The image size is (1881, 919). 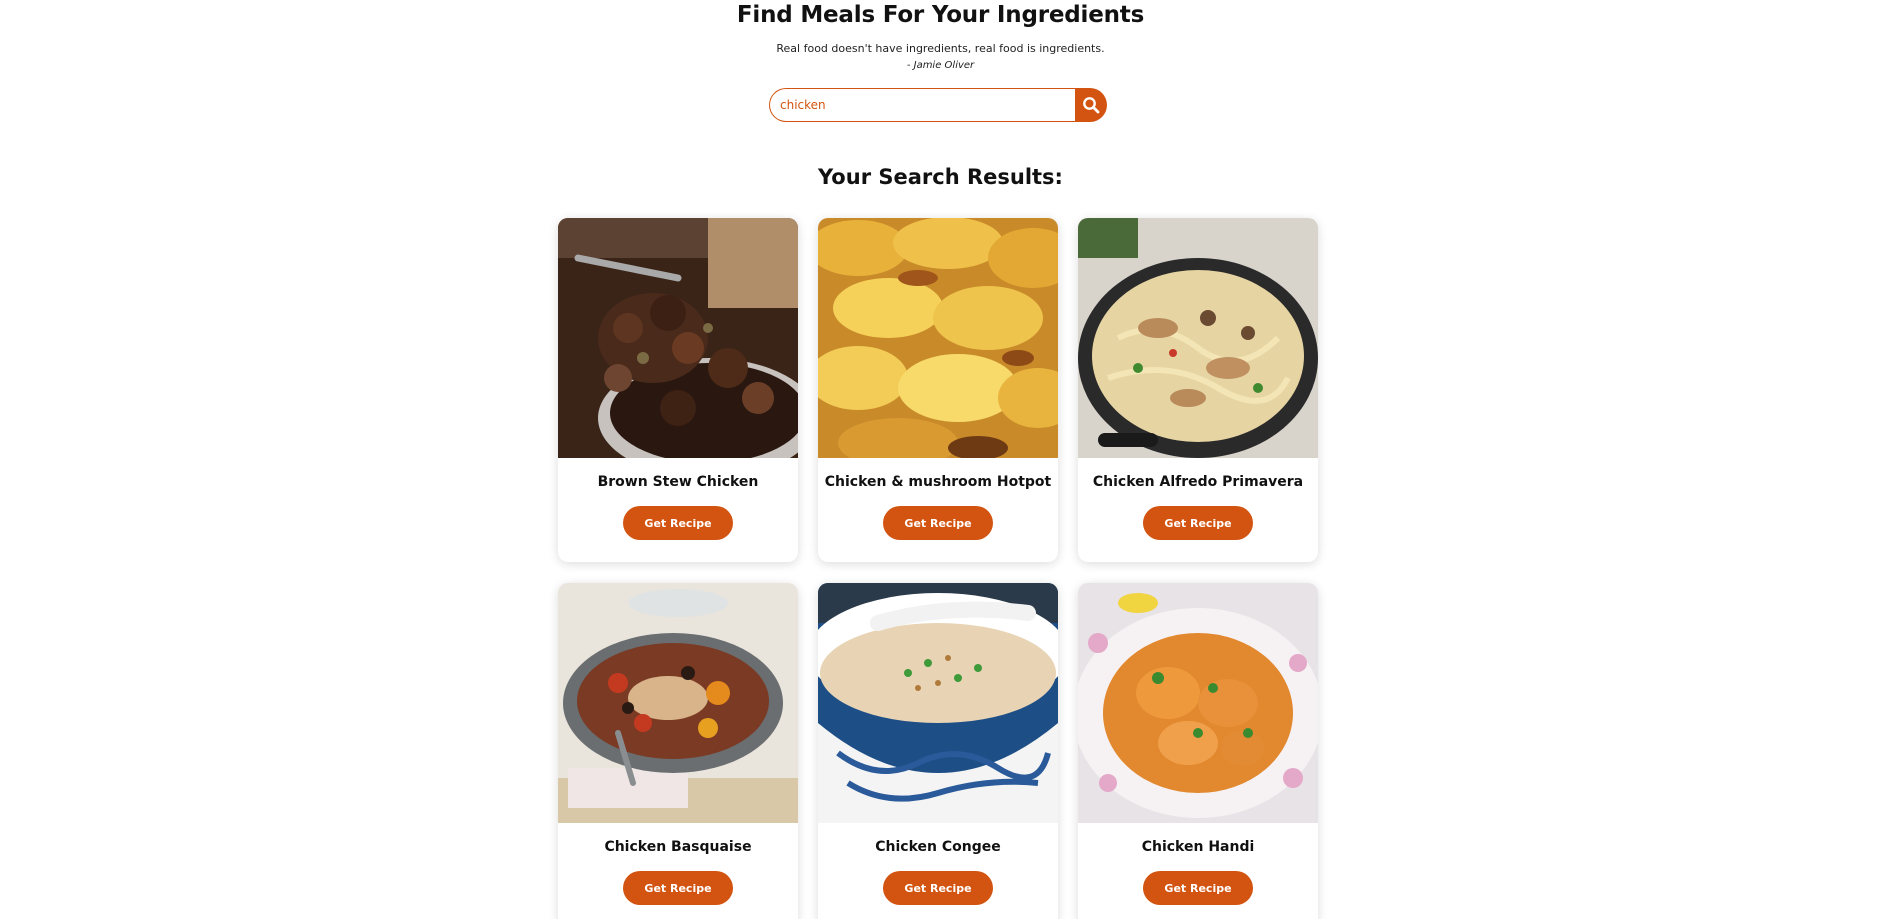 I want to click on meal-card: Chicken Handi Get Recipe, so click(x=1198, y=751).